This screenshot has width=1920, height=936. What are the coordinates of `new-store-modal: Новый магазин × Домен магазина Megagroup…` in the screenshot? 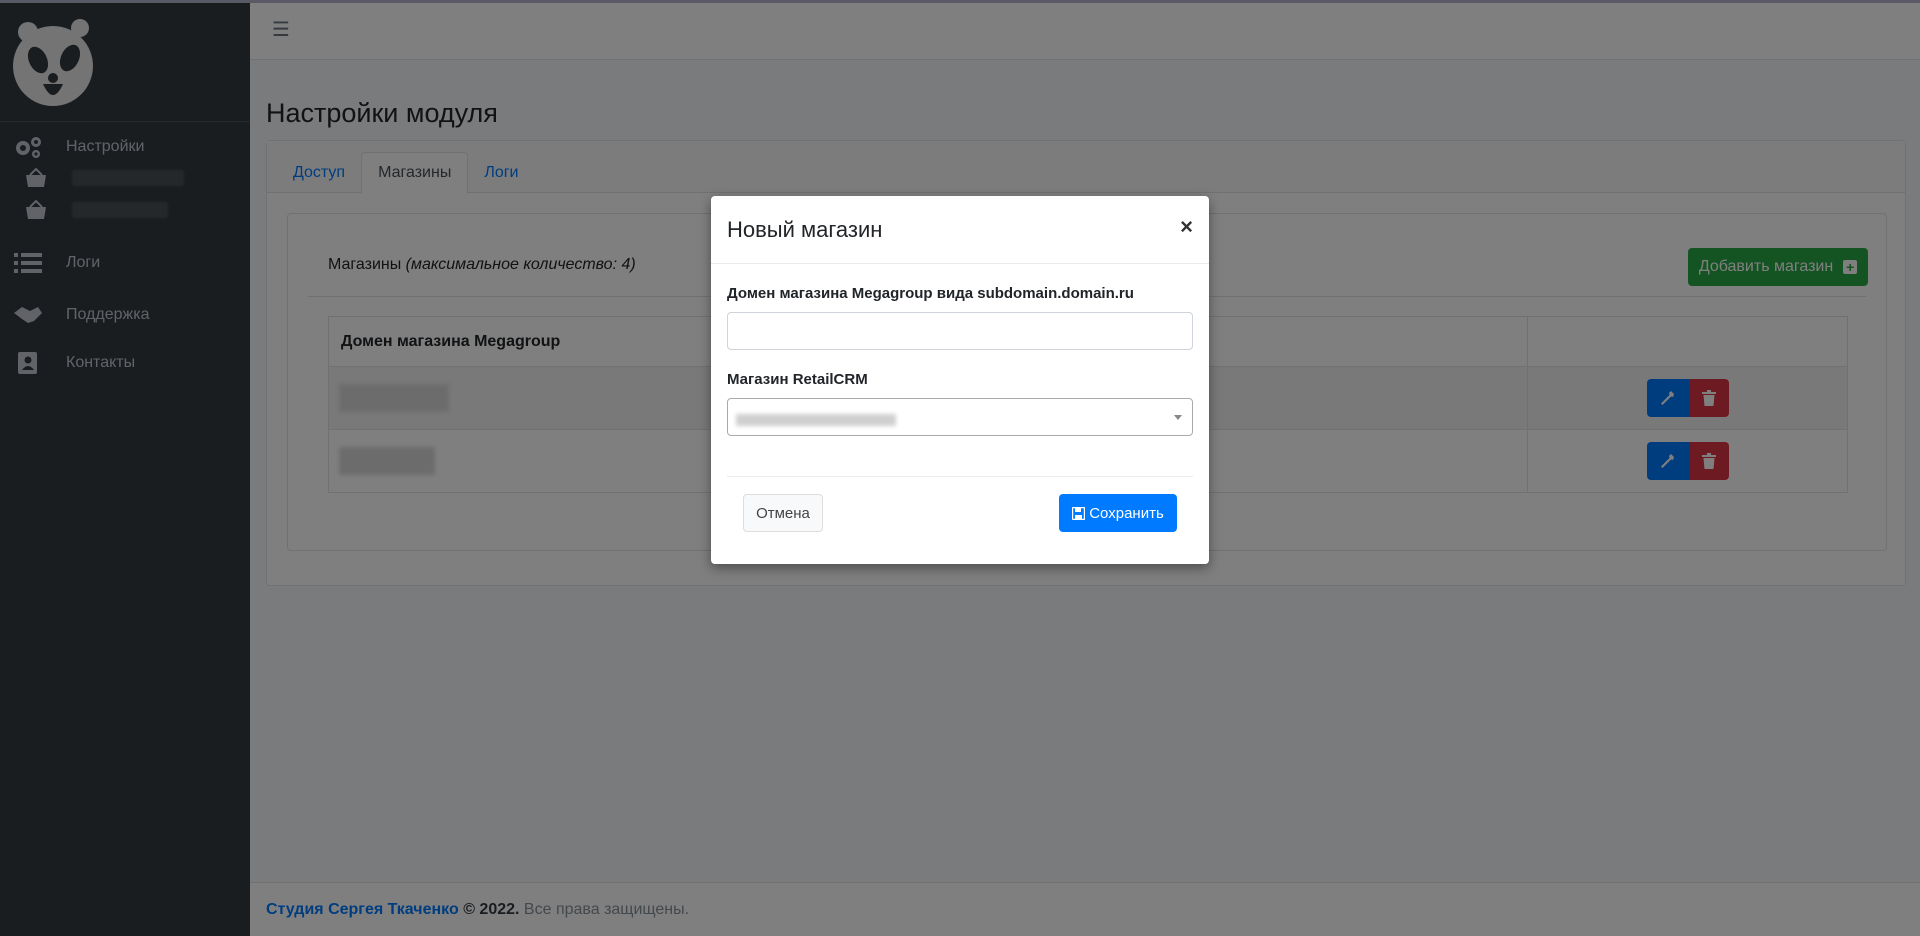 It's located at (960, 380).